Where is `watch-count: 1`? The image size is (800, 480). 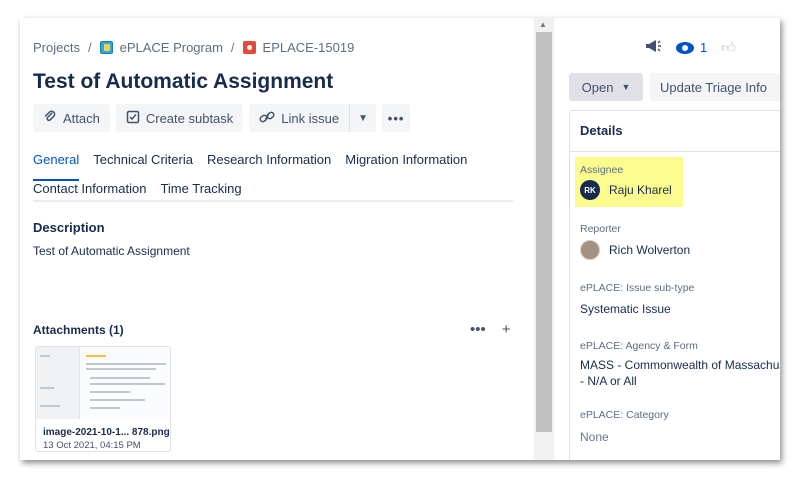 watch-count: 1 is located at coordinates (704, 47).